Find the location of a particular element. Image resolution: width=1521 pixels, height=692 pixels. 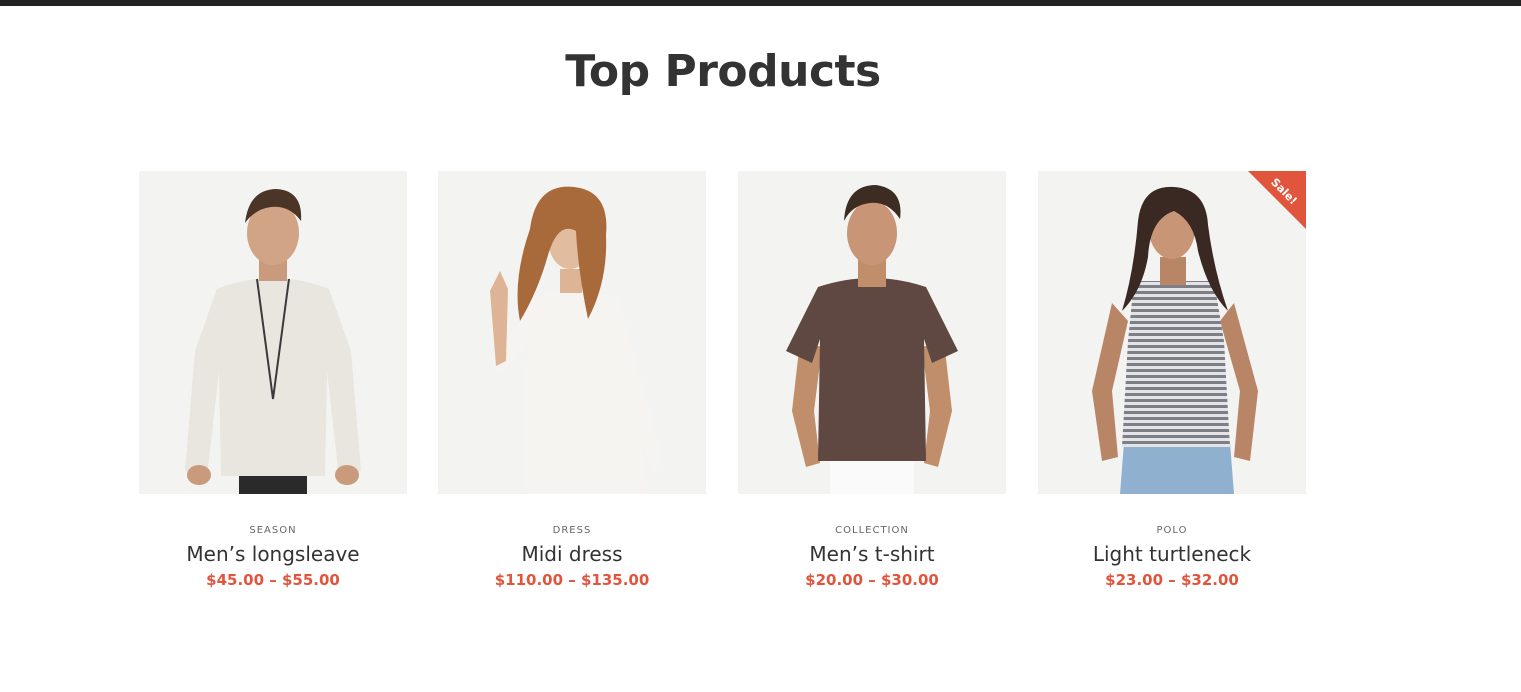

product-image: Sale! is located at coordinates (1172, 332).